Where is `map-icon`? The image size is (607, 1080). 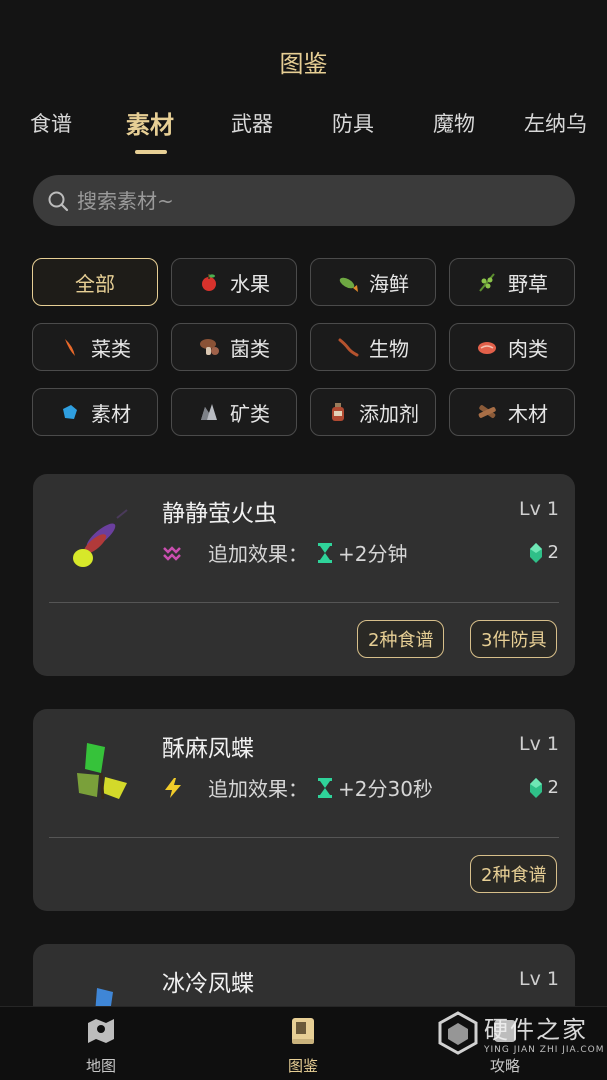
map-icon is located at coordinates (101, 1031).